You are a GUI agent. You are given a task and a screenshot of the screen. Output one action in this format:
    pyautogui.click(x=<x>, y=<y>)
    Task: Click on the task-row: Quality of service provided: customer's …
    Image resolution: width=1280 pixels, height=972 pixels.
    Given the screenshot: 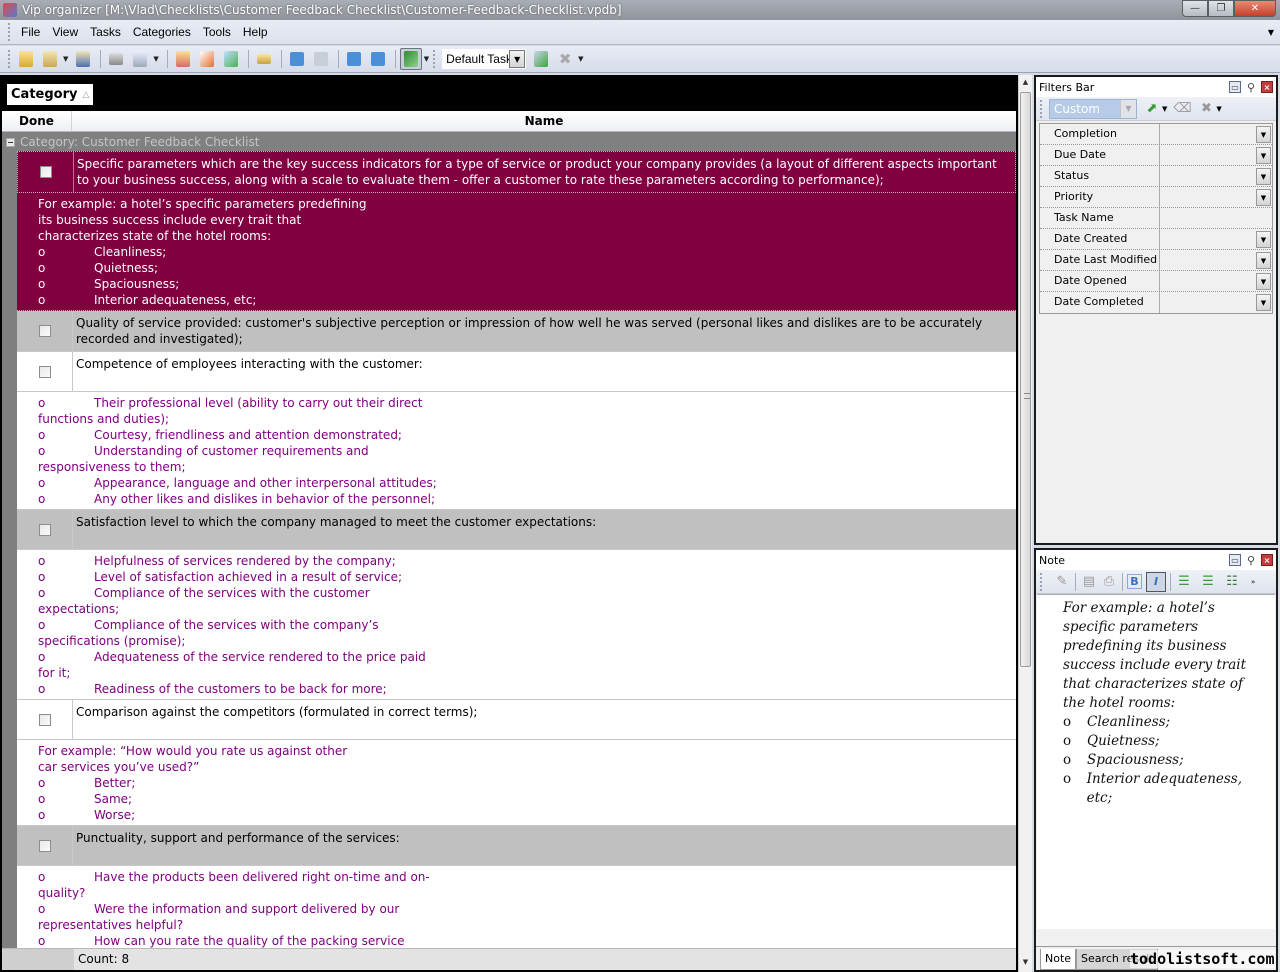 What is the action you would take?
    pyautogui.click(x=516, y=331)
    